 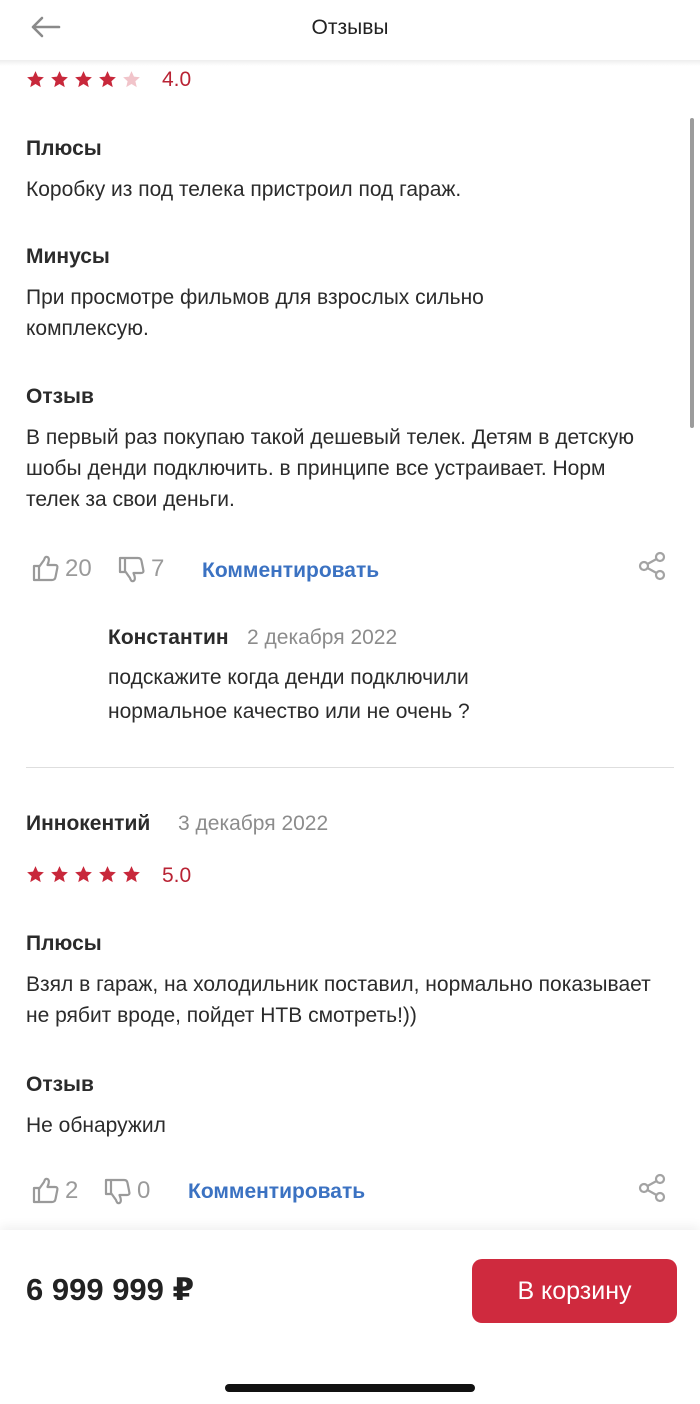 What do you see at coordinates (168, 637) in the screenshot?
I see `reply-author: Константин` at bounding box center [168, 637].